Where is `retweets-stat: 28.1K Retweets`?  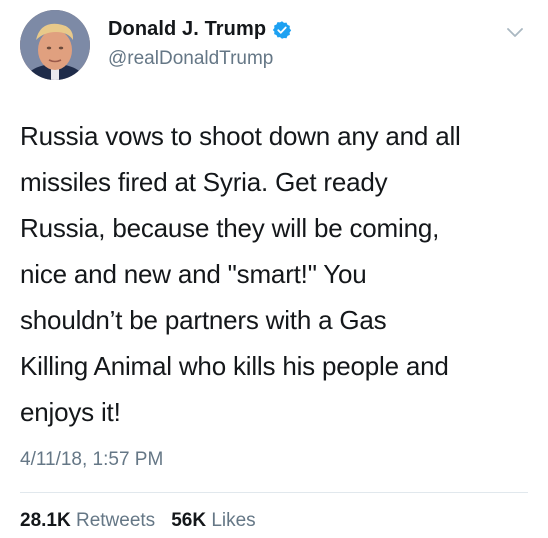 retweets-stat: 28.1K Retweets is located at coordinates (87, 521).